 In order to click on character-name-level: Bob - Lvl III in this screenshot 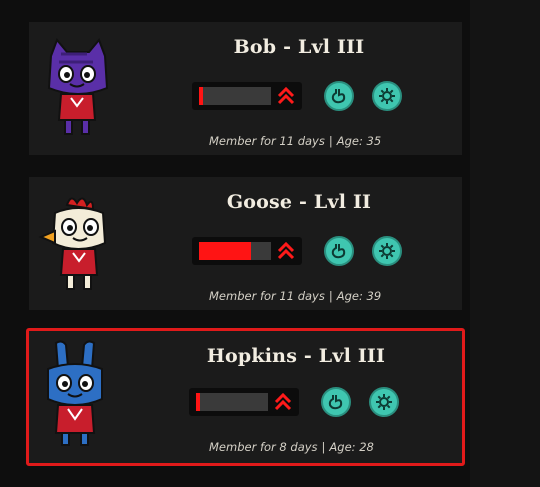, I will do `click(299, 47)`.